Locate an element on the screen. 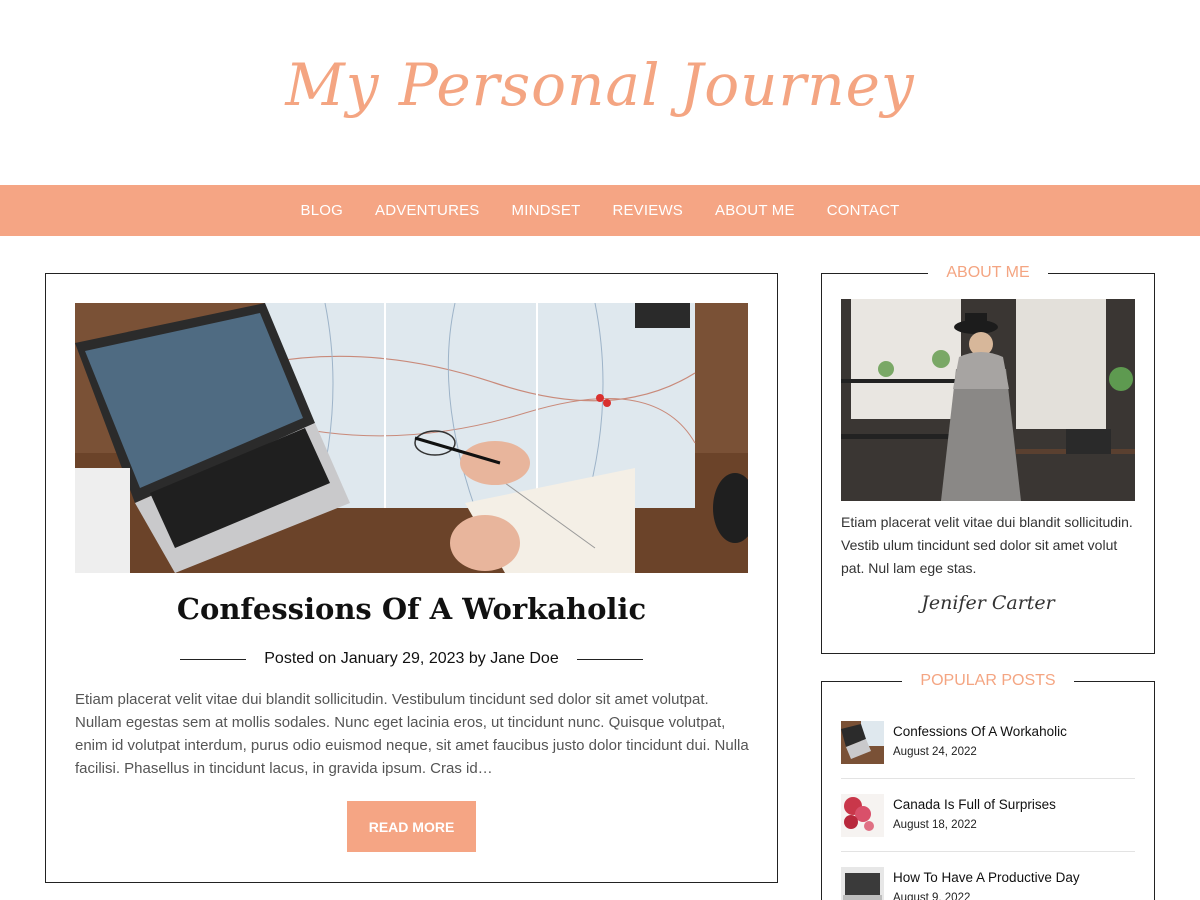 This screenshot has height=900, width=1200. read-more-button: READ MORE is located at coordinates (411, 826).